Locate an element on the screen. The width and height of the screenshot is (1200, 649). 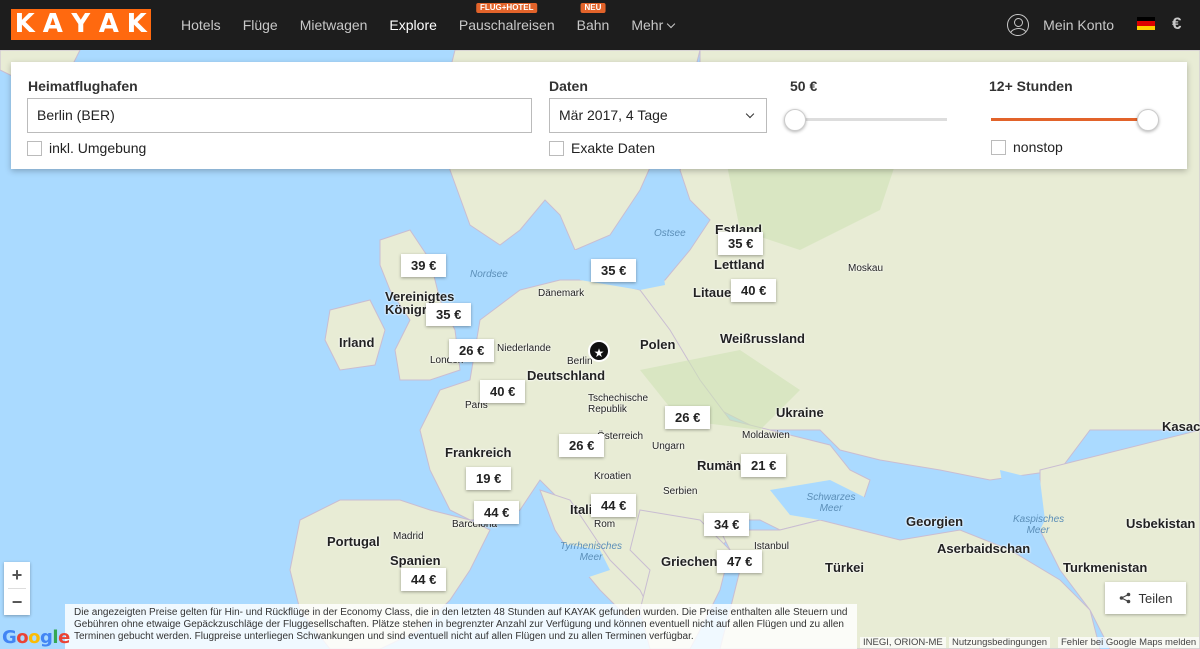
share-icon is located at coordinates (1124, 598).